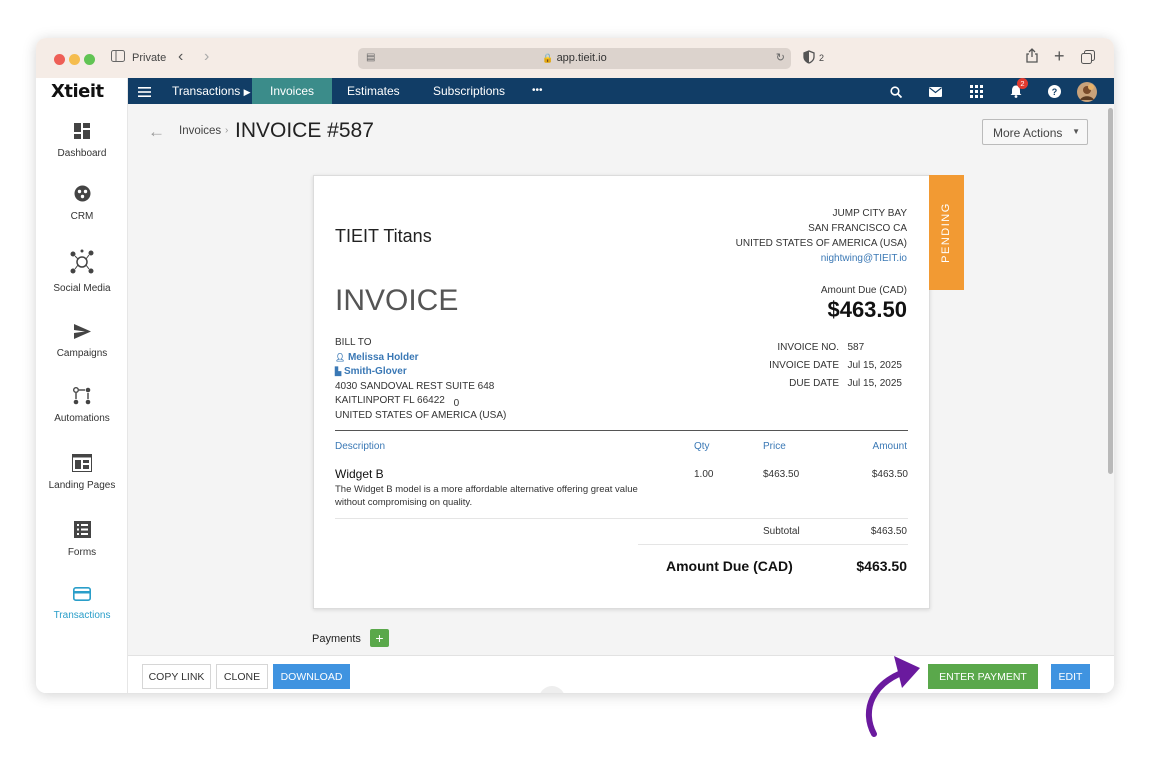 Image resolution: width=1150 pixels, height=758 pixels. What do you see at coordinates (1022, 83) in the screenshot?
I see `notification-count-badge: 2` at bounding box center [1022, 83].